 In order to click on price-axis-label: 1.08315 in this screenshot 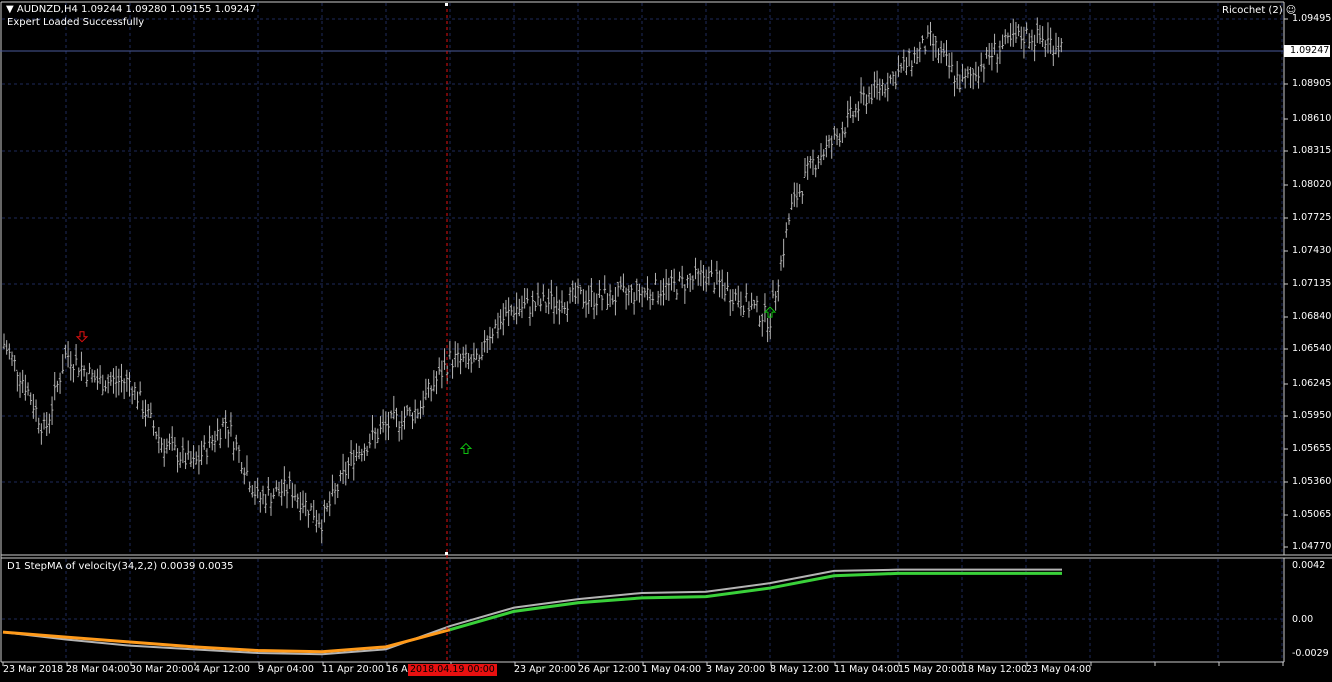, I will do `click(1312, 150)`.